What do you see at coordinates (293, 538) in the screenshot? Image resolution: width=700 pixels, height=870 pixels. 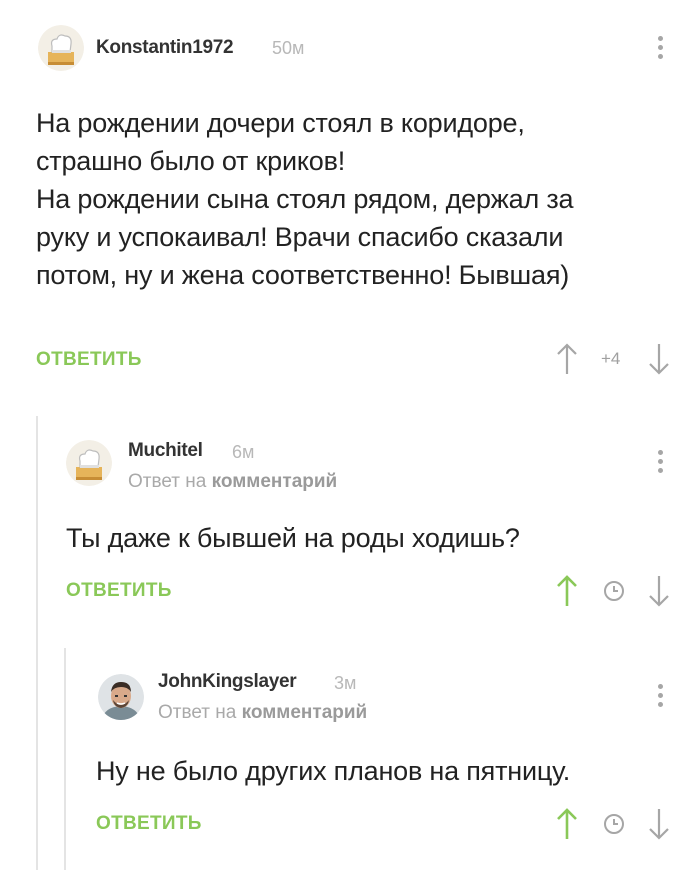 I see `comment-text-line: Ты даже к бывшей на роды ходишь?` at bounding box center [293, 538].